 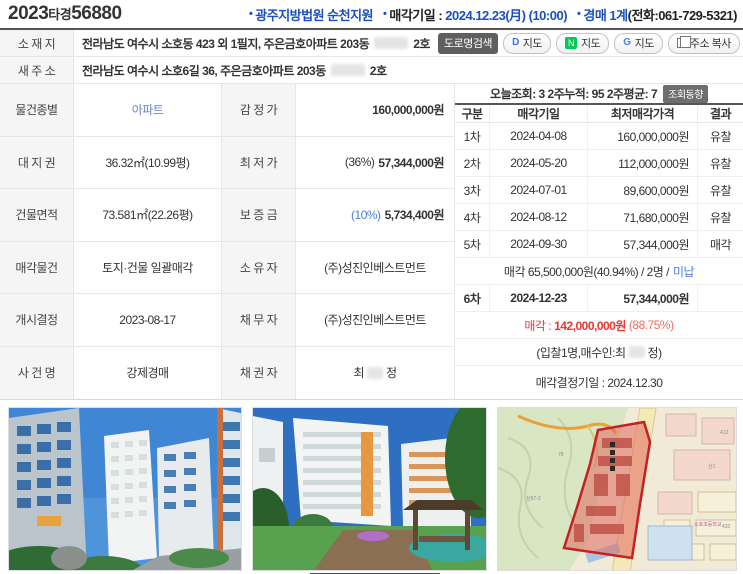 I want to click on case-name: 강제경매, so click(x=148, y=372).